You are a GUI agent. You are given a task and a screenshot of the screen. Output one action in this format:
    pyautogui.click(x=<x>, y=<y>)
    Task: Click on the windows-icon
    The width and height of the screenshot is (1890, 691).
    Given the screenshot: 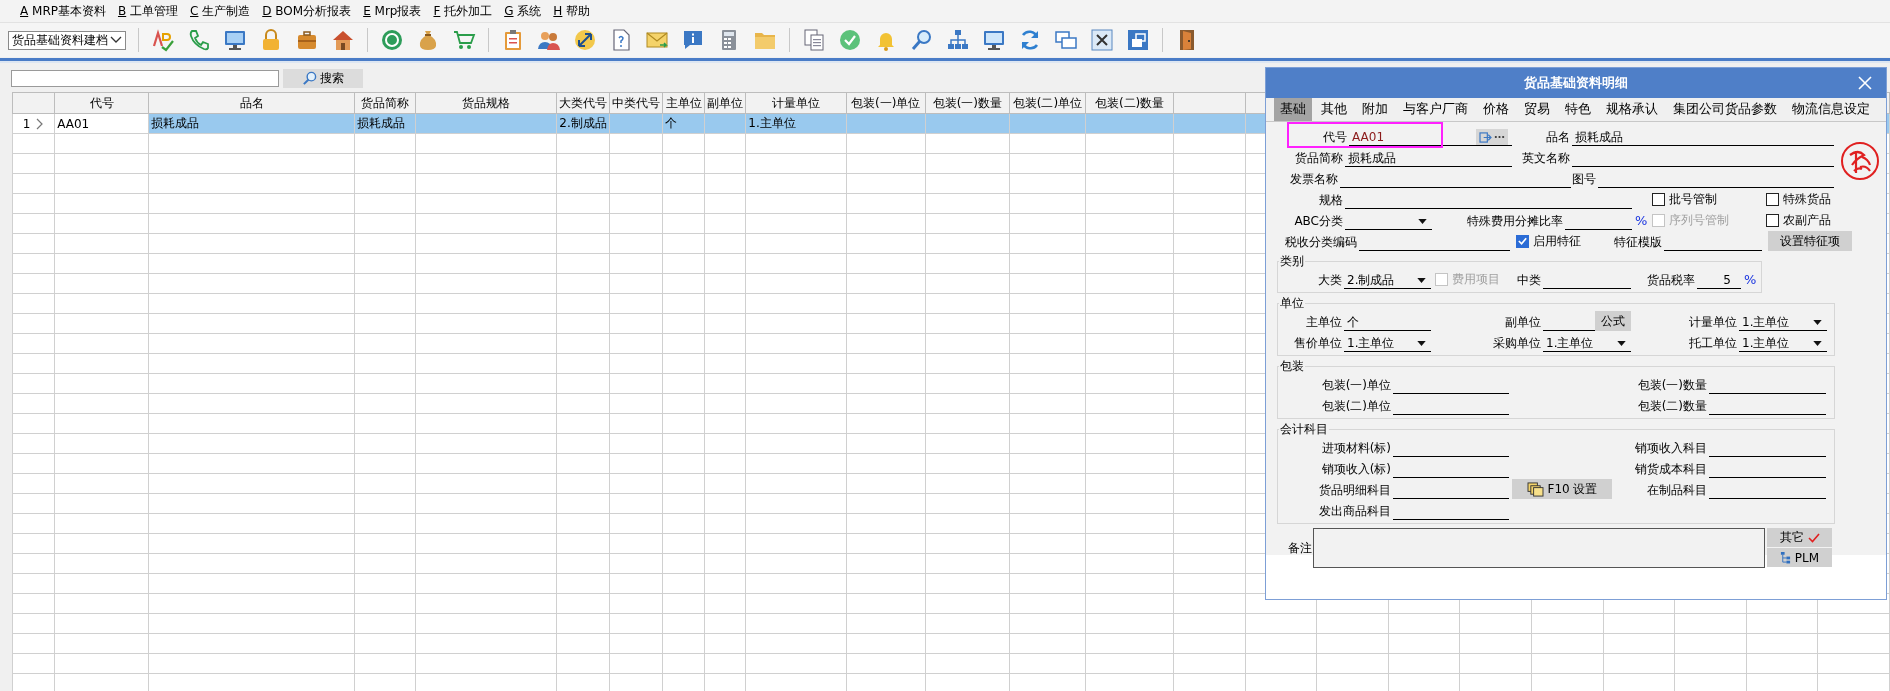 What is the action you would take?
    pyautogui.click(x=1066, y=40)
    